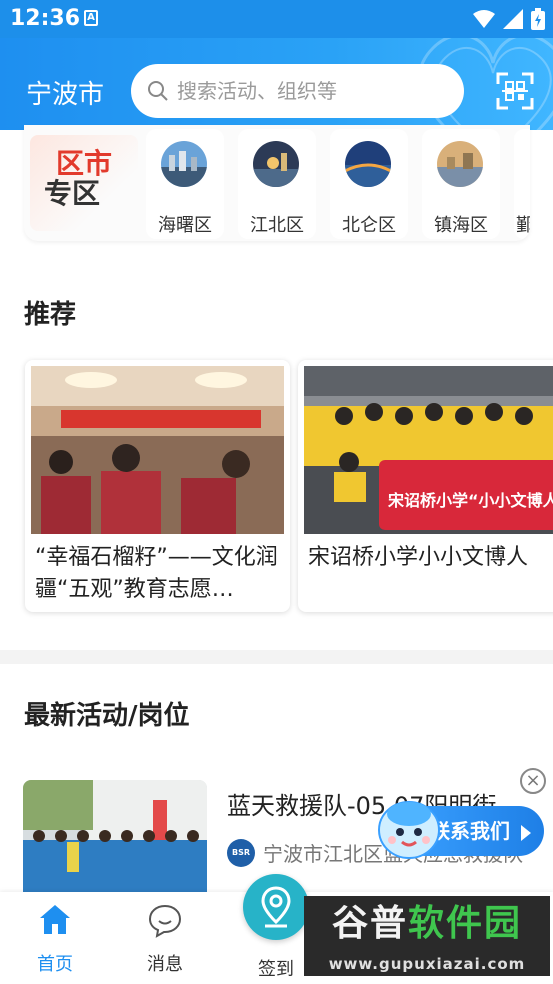 The width and height of the screenshot is (553, 984). I want to click on nav-home: 首页, so click(55, 938).